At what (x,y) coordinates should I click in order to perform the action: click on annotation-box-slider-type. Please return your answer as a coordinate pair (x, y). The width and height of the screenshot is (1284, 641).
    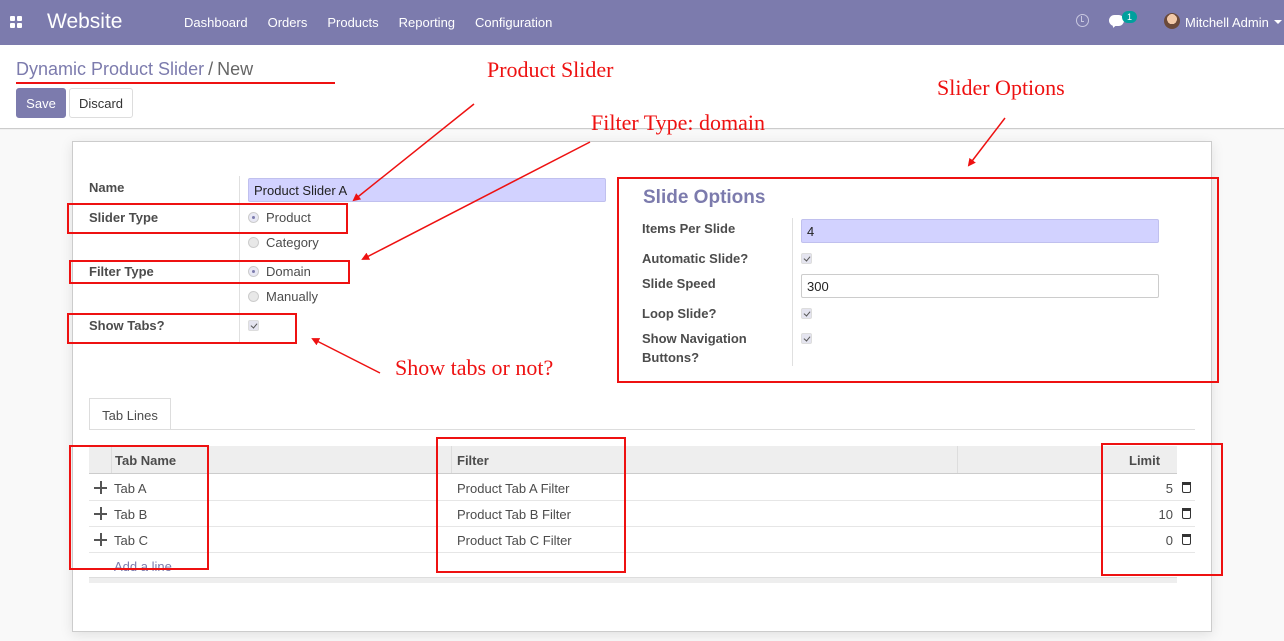
    Looking at the image, I should click on (207, 218).